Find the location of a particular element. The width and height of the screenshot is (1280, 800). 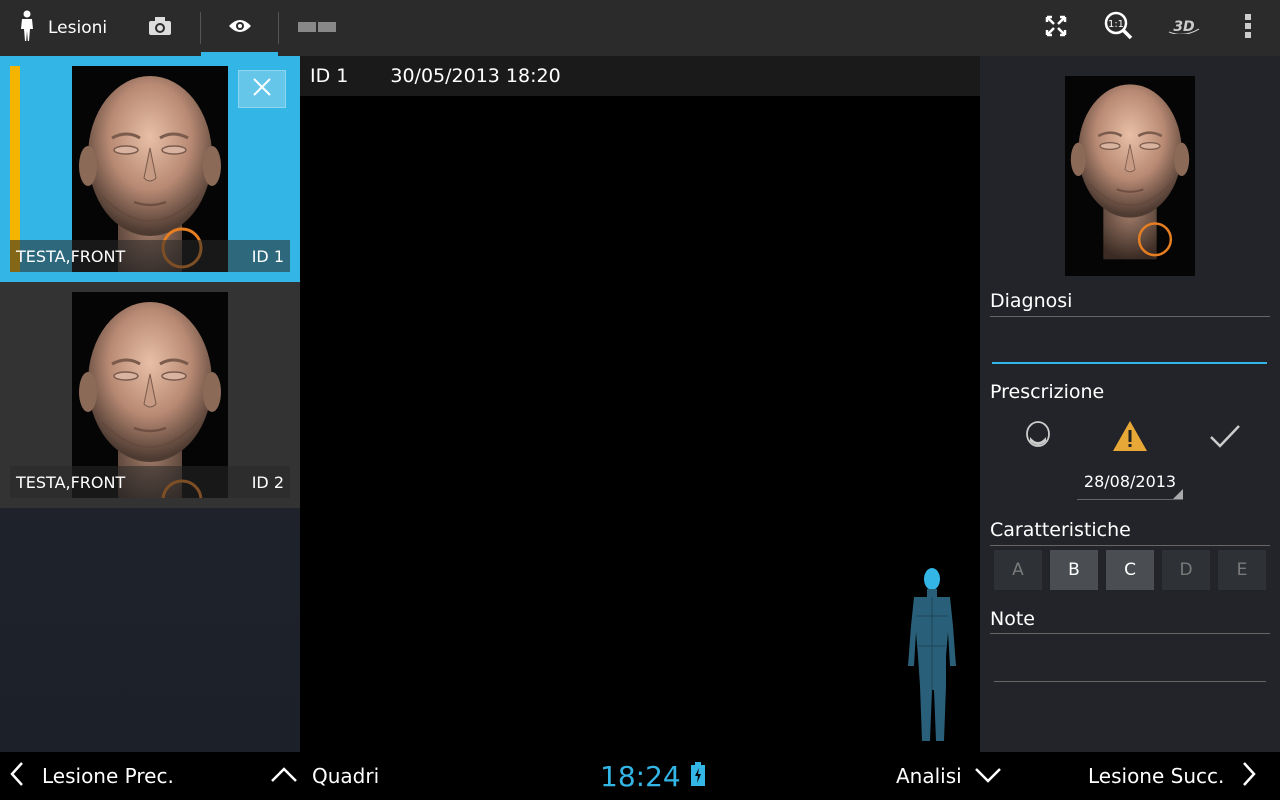

prescription-doctor-button is located at coordinates (1038, 438).